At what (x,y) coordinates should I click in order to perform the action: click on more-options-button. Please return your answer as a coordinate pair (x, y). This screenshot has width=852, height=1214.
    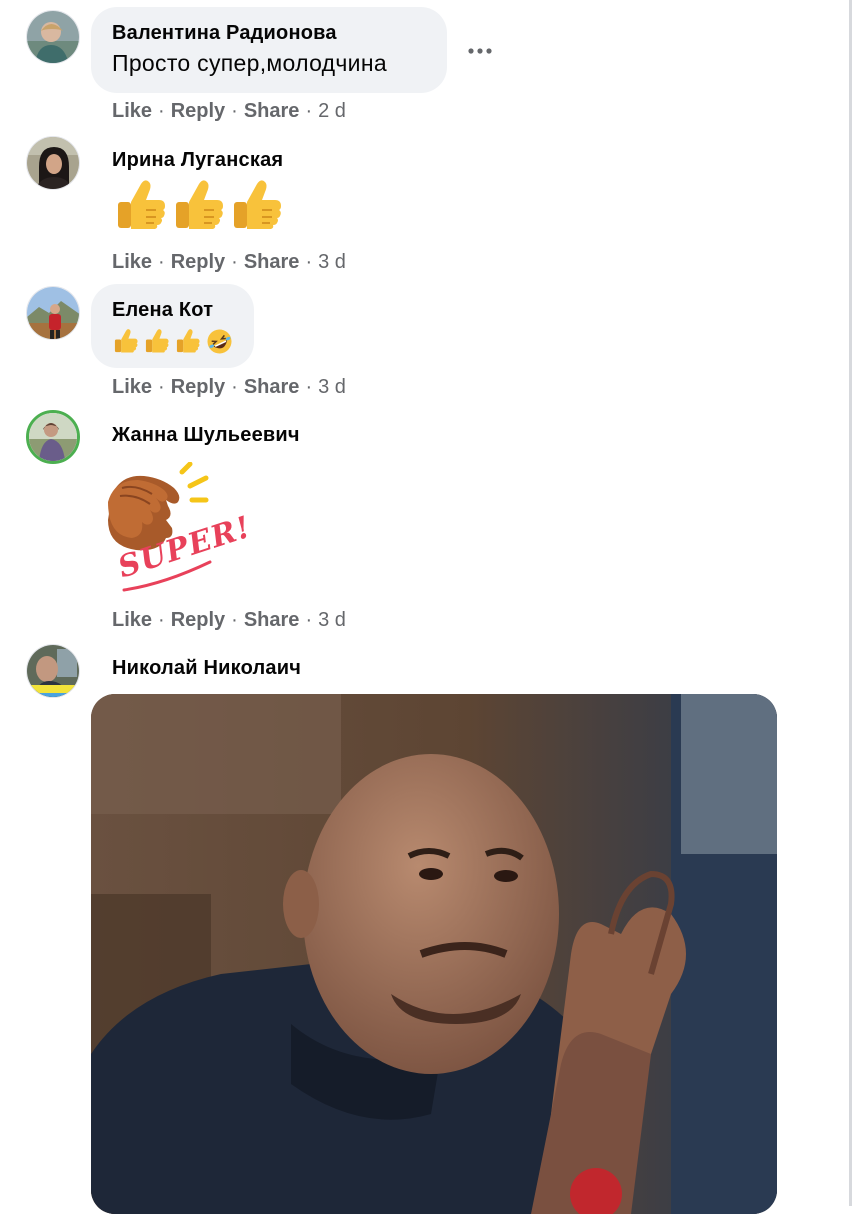
    Looking at the image, I should click on (480, 51).